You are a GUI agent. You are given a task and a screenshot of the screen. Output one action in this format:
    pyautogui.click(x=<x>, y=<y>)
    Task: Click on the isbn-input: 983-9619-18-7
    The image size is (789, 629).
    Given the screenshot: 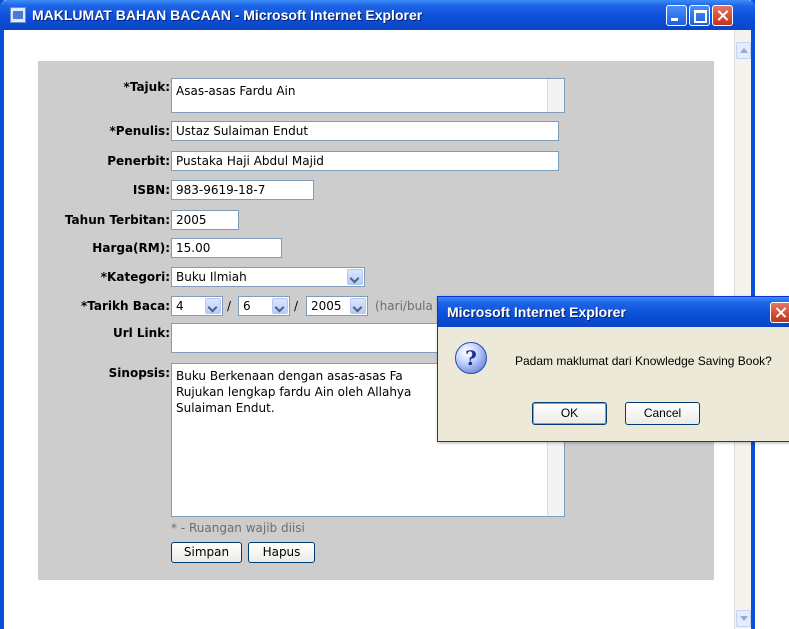 What is the action you would take?
    pyautogui.click(x=242, y=190)
    